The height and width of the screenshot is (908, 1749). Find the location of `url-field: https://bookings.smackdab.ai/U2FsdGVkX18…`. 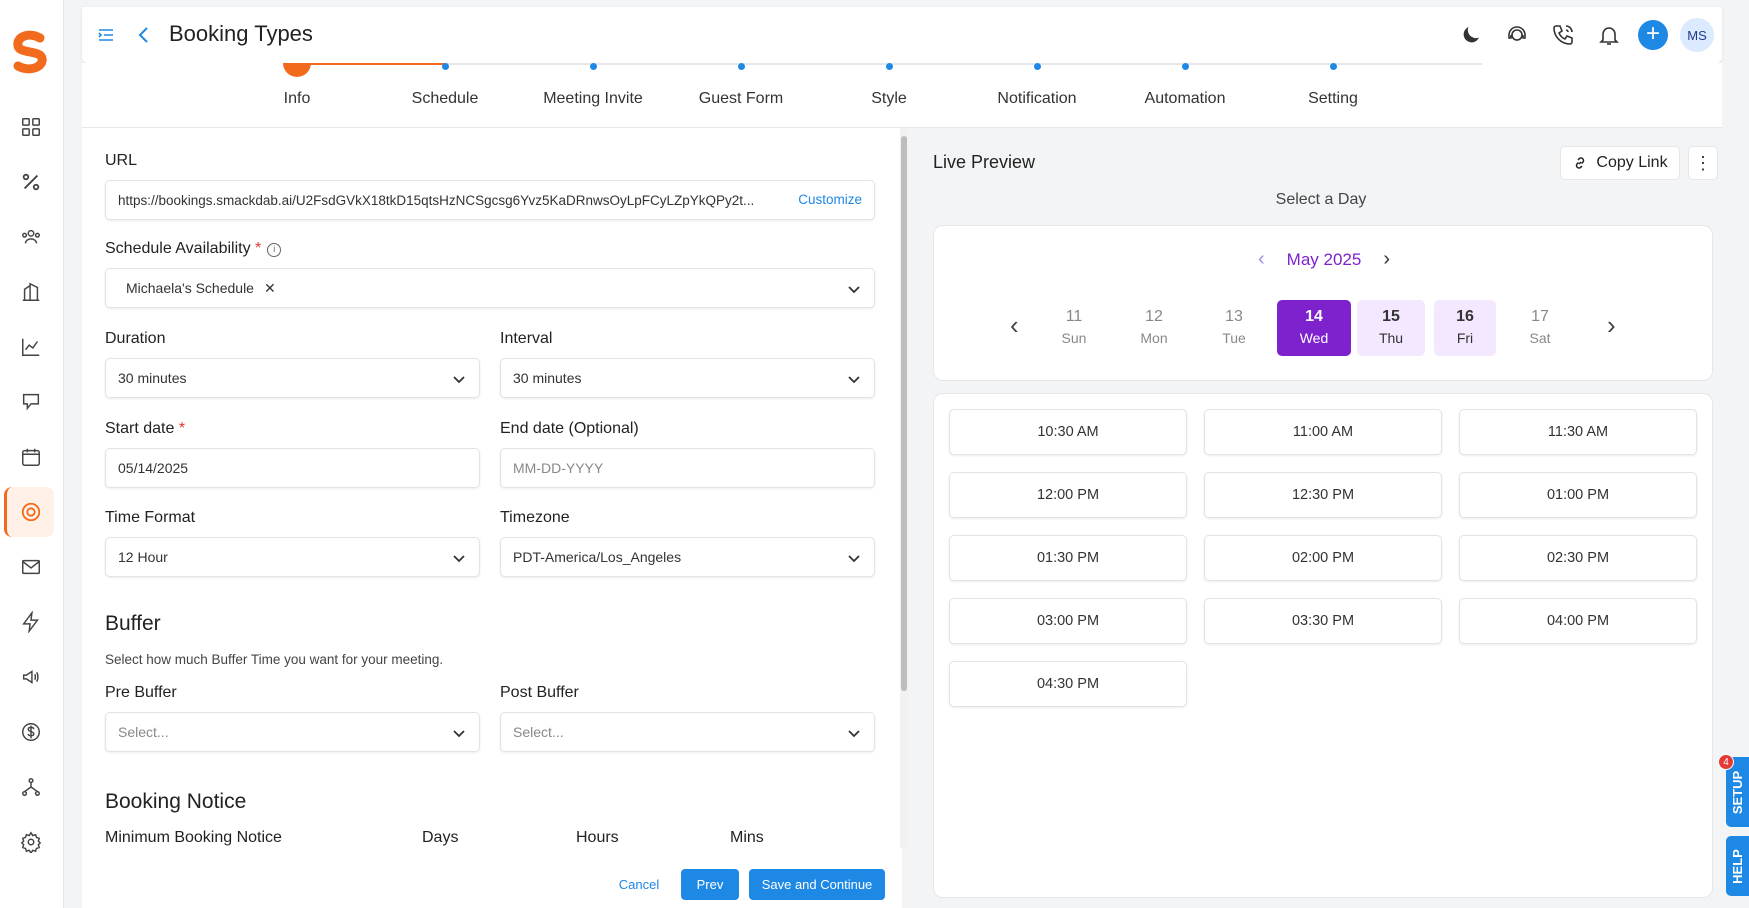

url-field: https://bookings.smackdab.ai/U2FsdGVkX18… is located at coordinates (490, 200).